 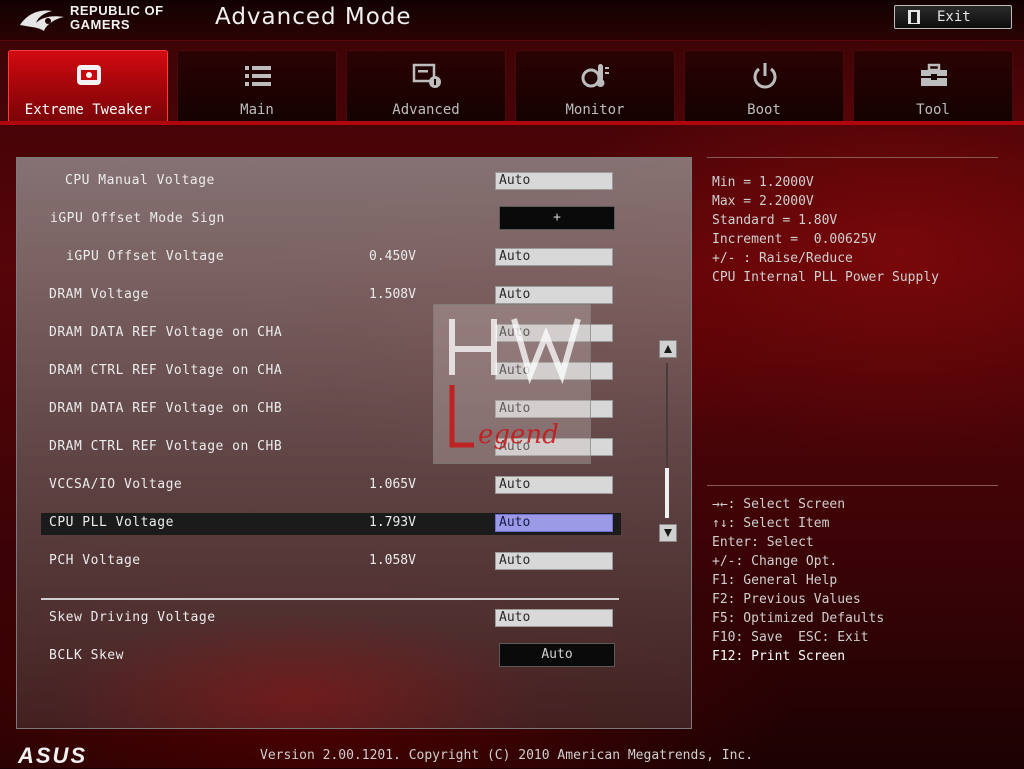 What do you see at coordinates (595, 76) in the screenshot?
I see `thermometer-icon` at bounding box center [595, 76].